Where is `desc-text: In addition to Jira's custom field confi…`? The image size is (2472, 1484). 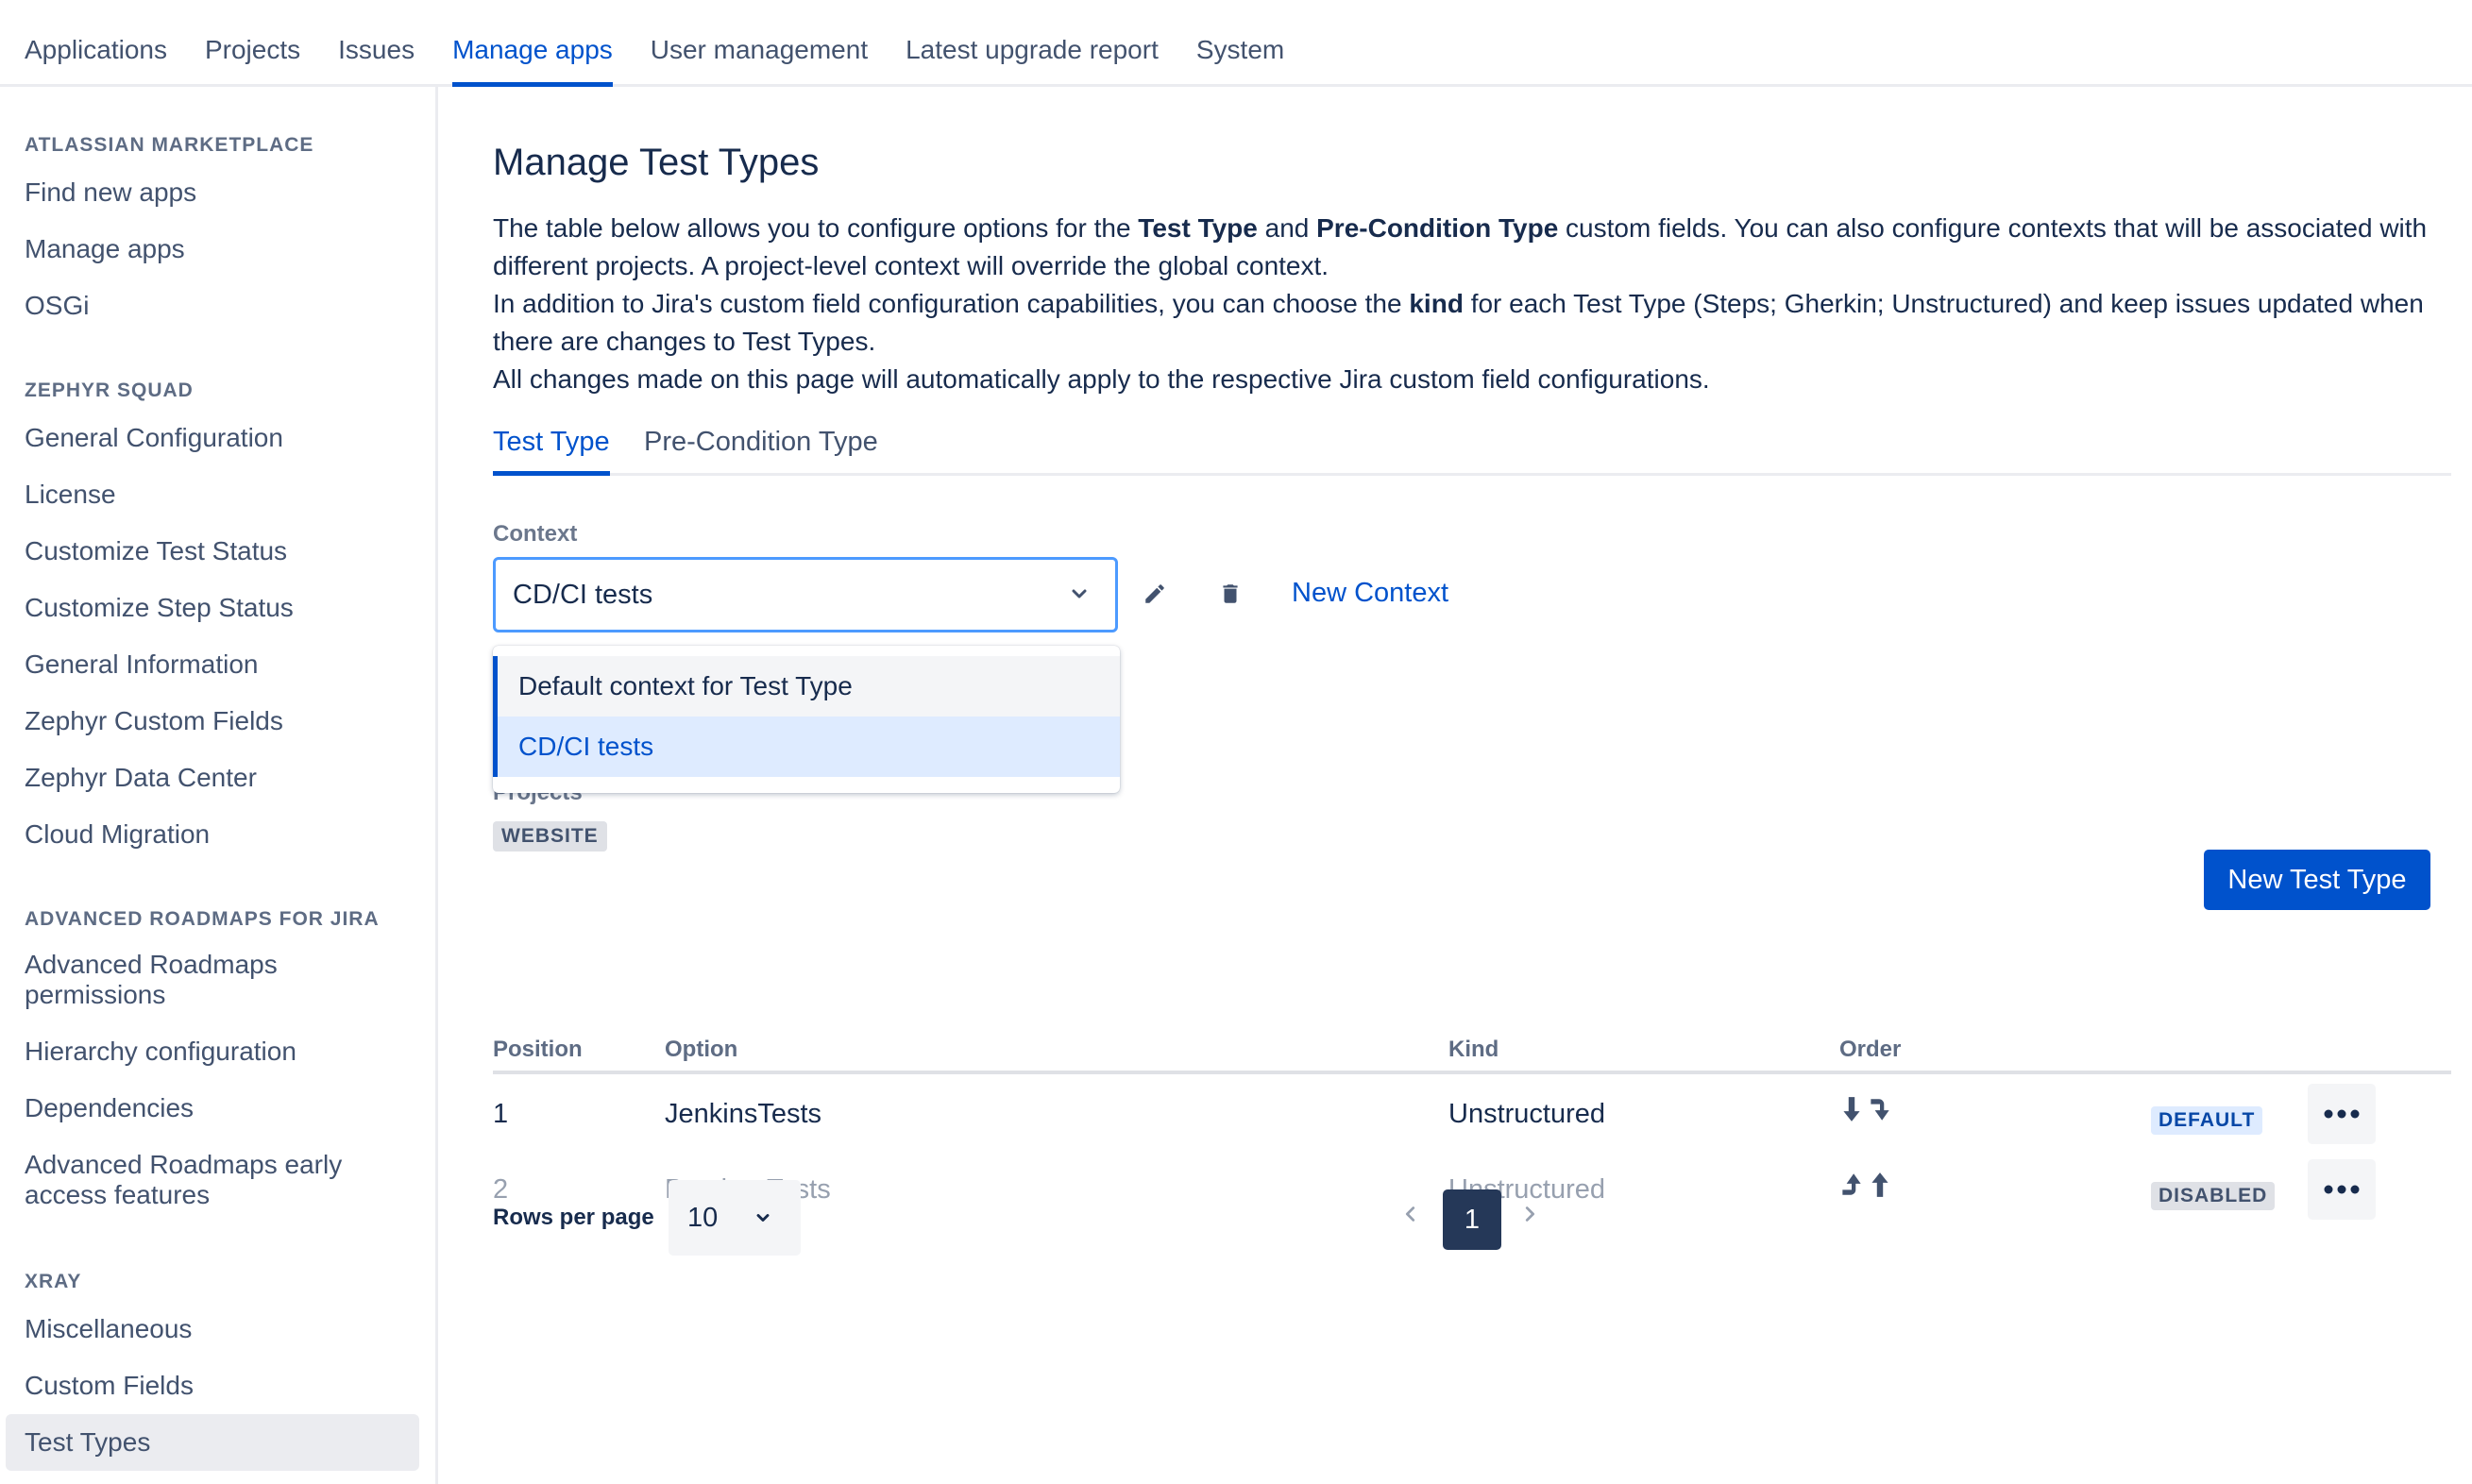
desc-text: In addition to Jira's custom field confi… is located at coordinates (951, 303).